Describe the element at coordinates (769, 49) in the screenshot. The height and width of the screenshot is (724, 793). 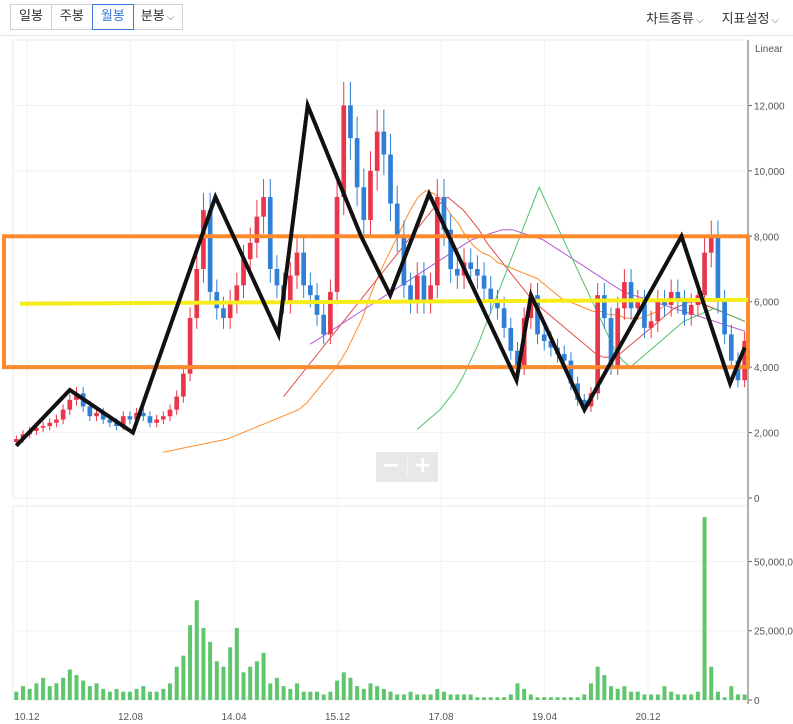
I see `scale-label: Linear` at that location.